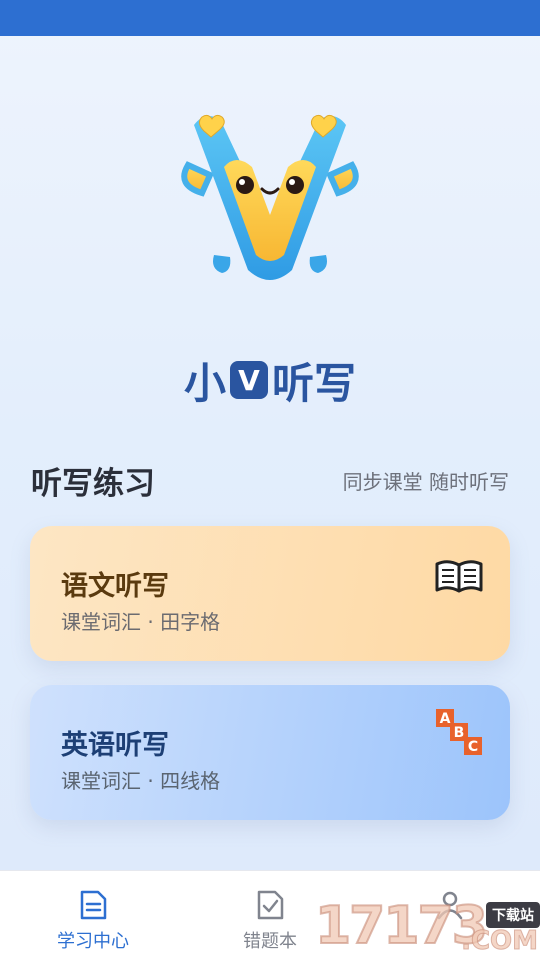 This screenshot has height=960, width=540. Describe the element at coordinates (500, 941) in the screenshot. I see `watermark-suffix: .COM` at that location.